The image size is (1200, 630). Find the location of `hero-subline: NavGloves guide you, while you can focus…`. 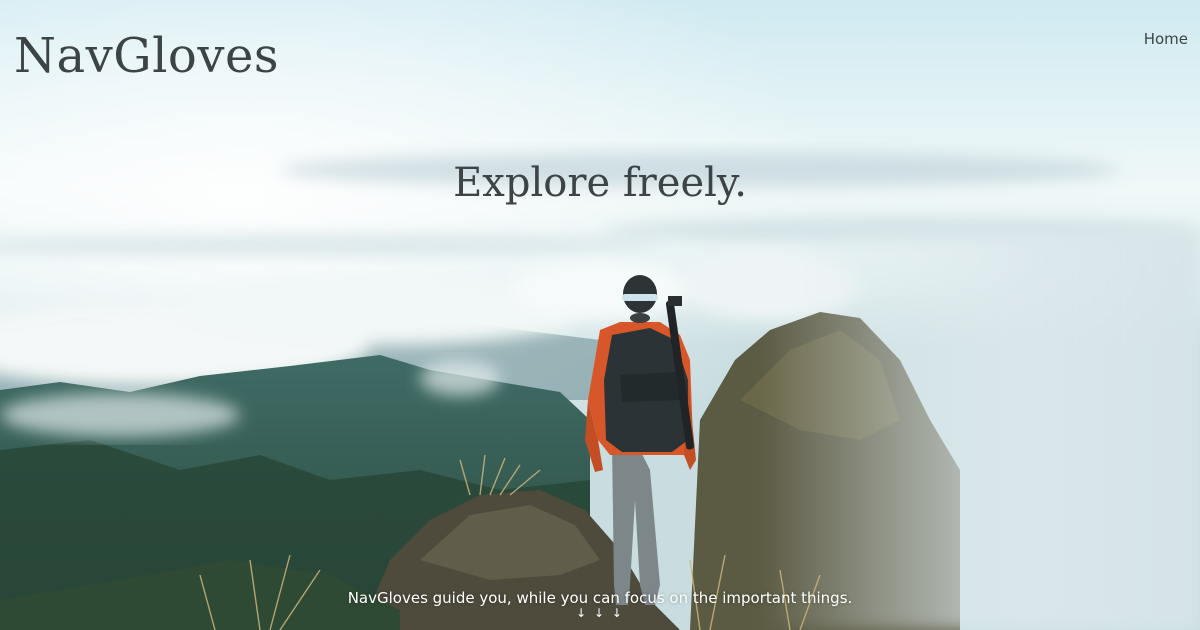

hero-subline: NavGloves guide you, while you can focus… is located at coordinates (600, 598).